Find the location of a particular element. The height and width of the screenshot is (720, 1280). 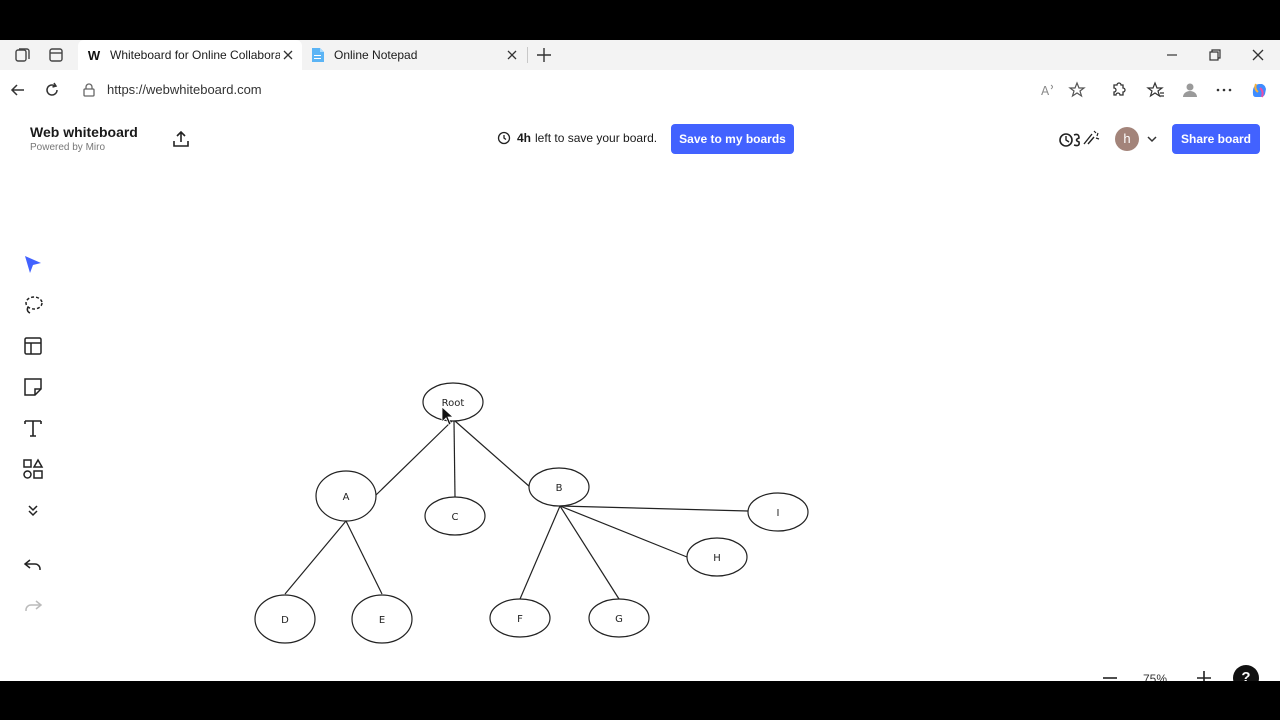

save-timer: 4h left to save your board. is located at coordinates (577, 138).